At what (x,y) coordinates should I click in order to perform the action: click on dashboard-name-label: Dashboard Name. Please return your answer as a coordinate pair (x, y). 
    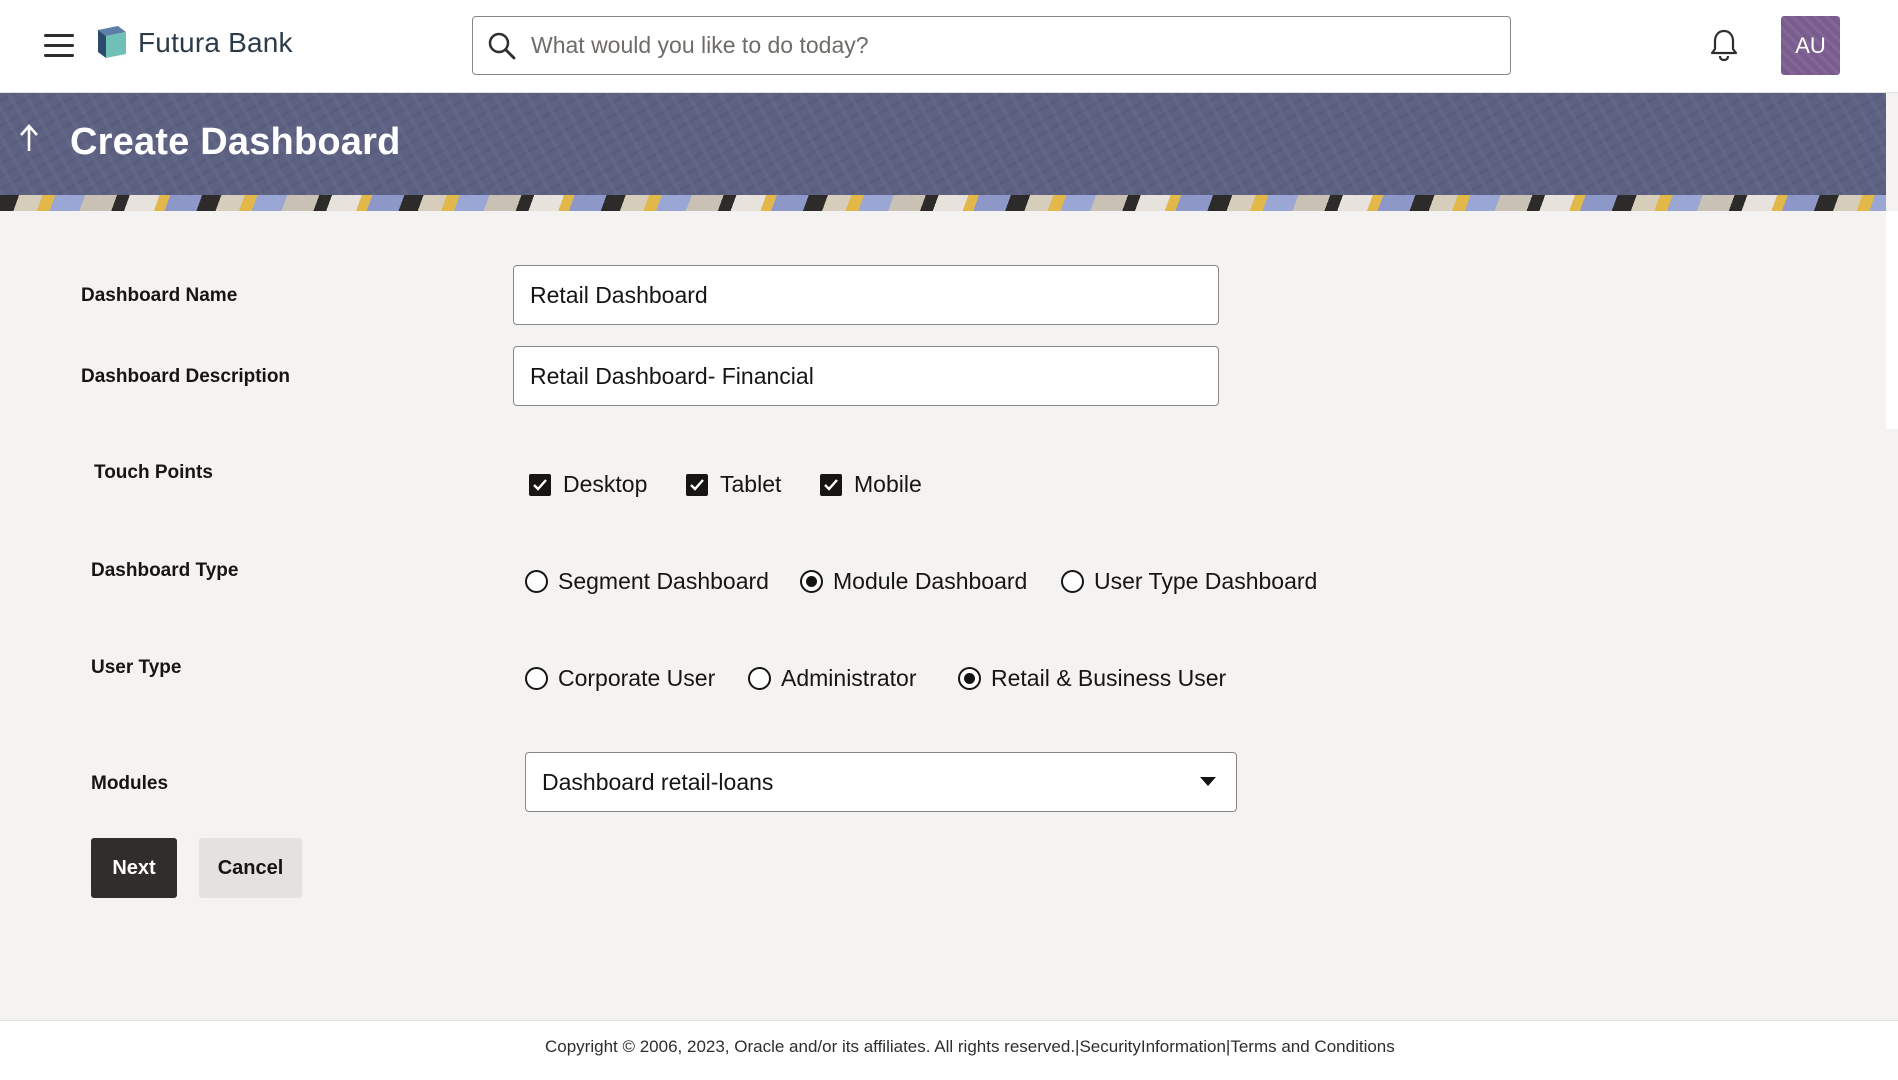
    Looking at the image, I should click on (159, 295).